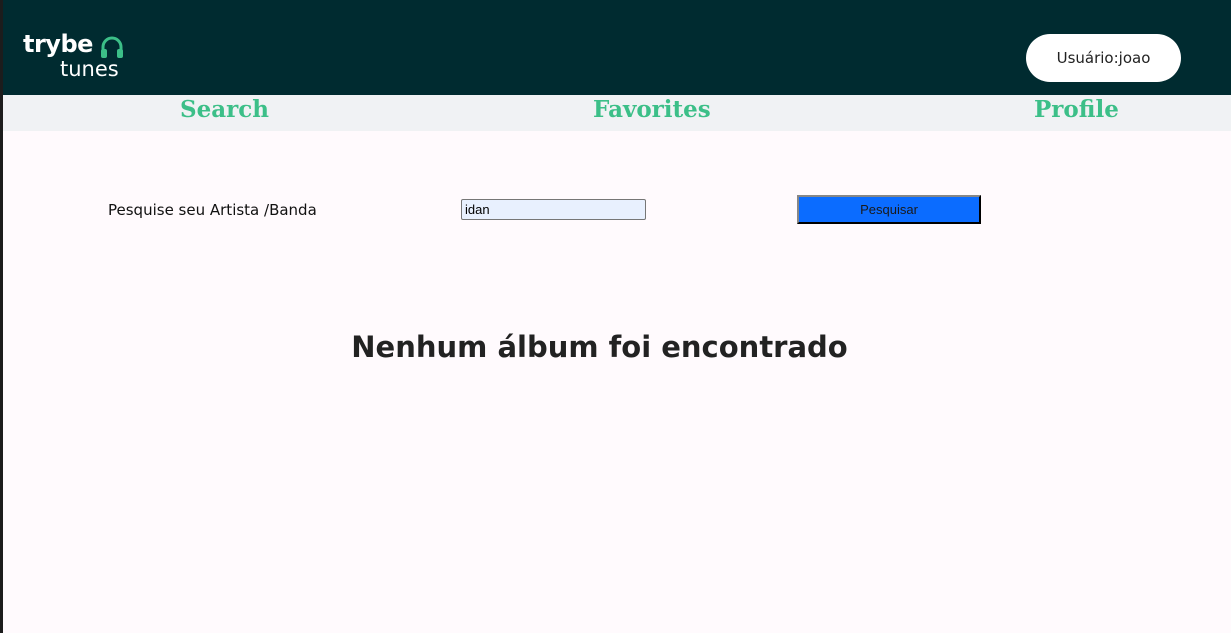 The image size is (1231, 633). Describe the element at coordinates (617, 47) in the screenshot. I see `top-header: trybe tunes Usuário:joao` at that location.